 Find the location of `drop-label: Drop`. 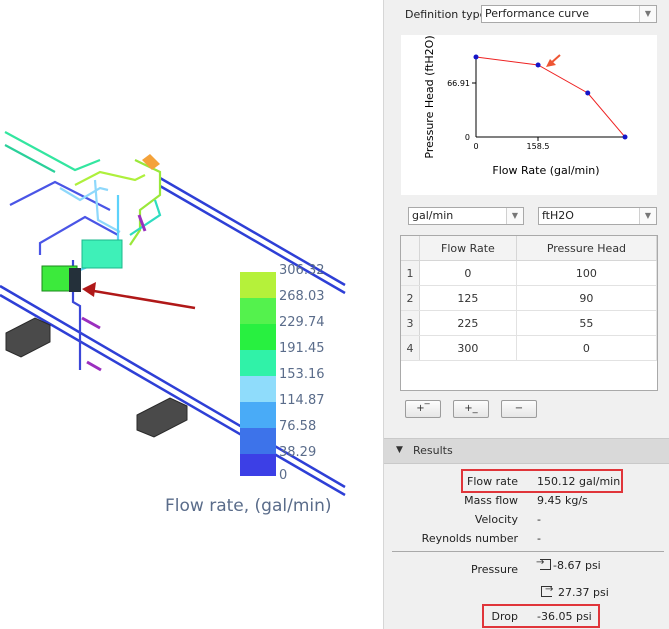

drop-label: Drop is located at coordinates (504, 616).